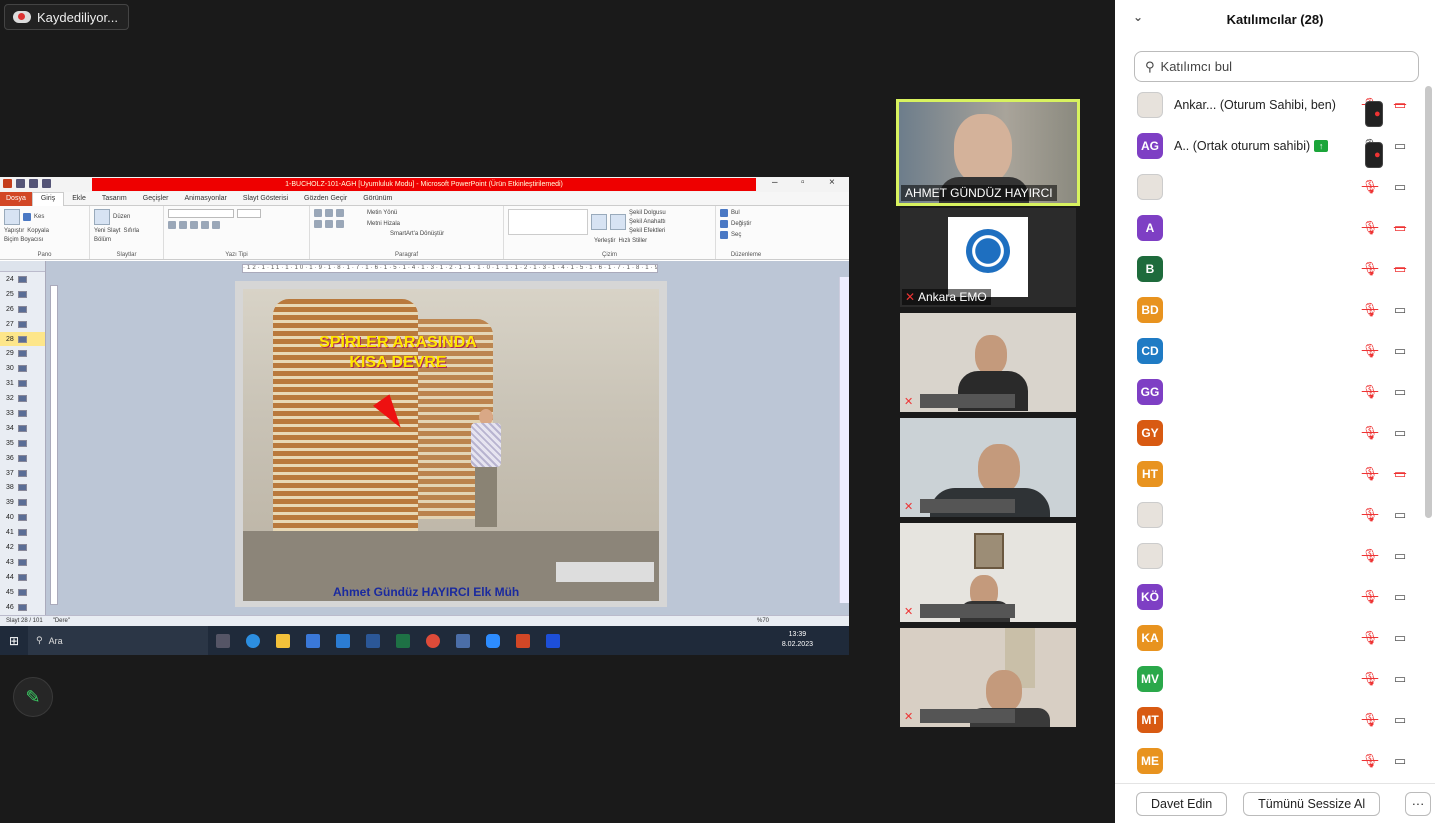  Describe the element at coordinates (172, 225) in the screenshot. I see `bold-icon` at that location.